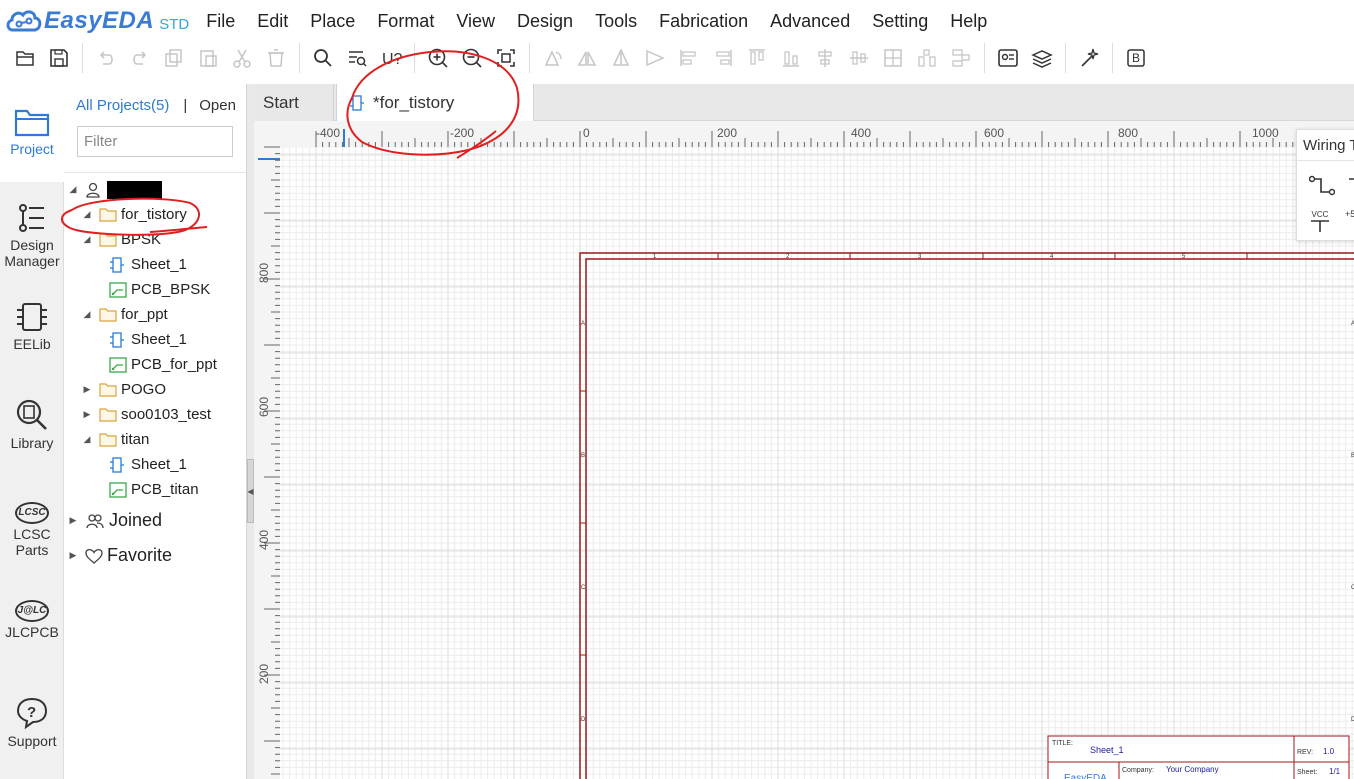 This screenshot has height=779, width=1354. What do you see at coordinates (122, 105) in the screenshot?
I see `all-projects-tab: All Projects(5)` at bounding box center [122, 105].